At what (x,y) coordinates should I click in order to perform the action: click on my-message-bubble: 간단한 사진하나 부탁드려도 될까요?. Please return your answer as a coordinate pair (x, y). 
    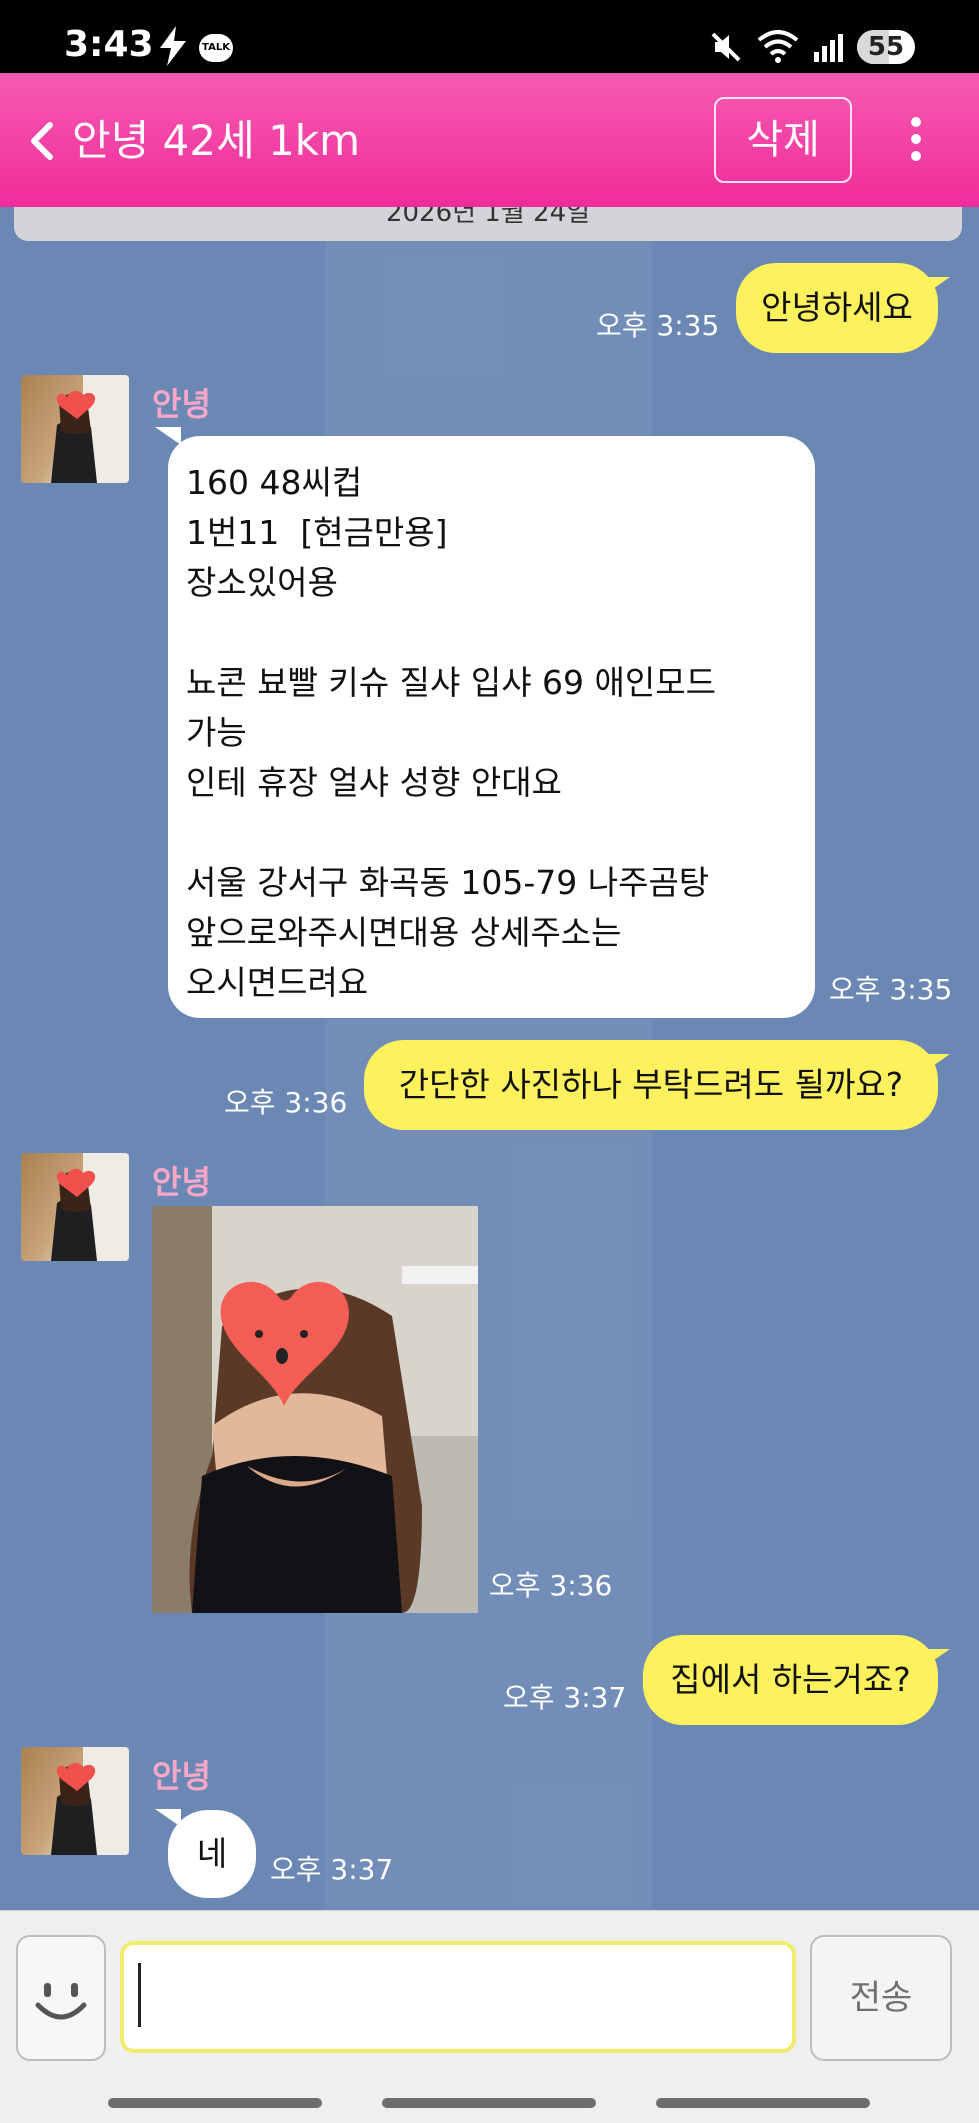
    Looking at the image, I should click on (651, 1085).